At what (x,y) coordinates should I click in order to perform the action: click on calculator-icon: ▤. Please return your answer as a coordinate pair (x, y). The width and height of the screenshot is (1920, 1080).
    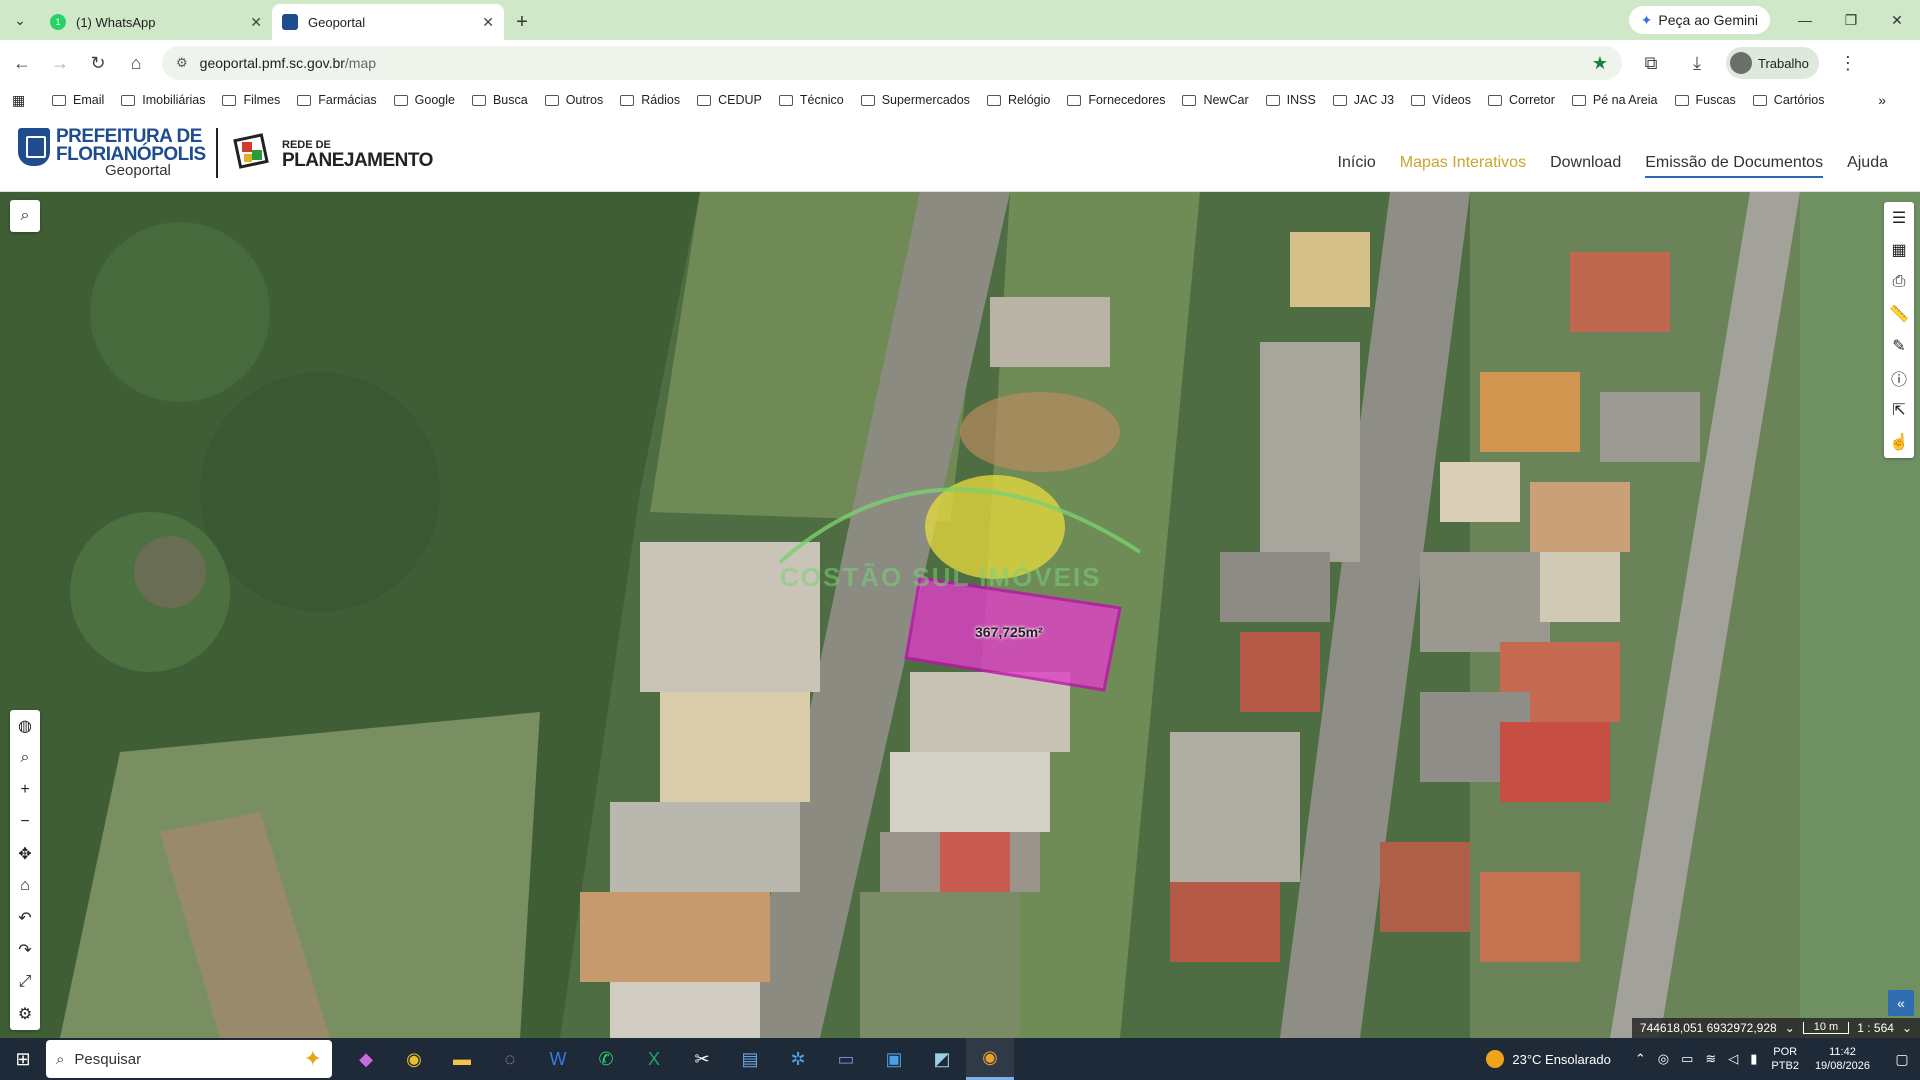
    Looking at the image, I should click on (750, 1059).